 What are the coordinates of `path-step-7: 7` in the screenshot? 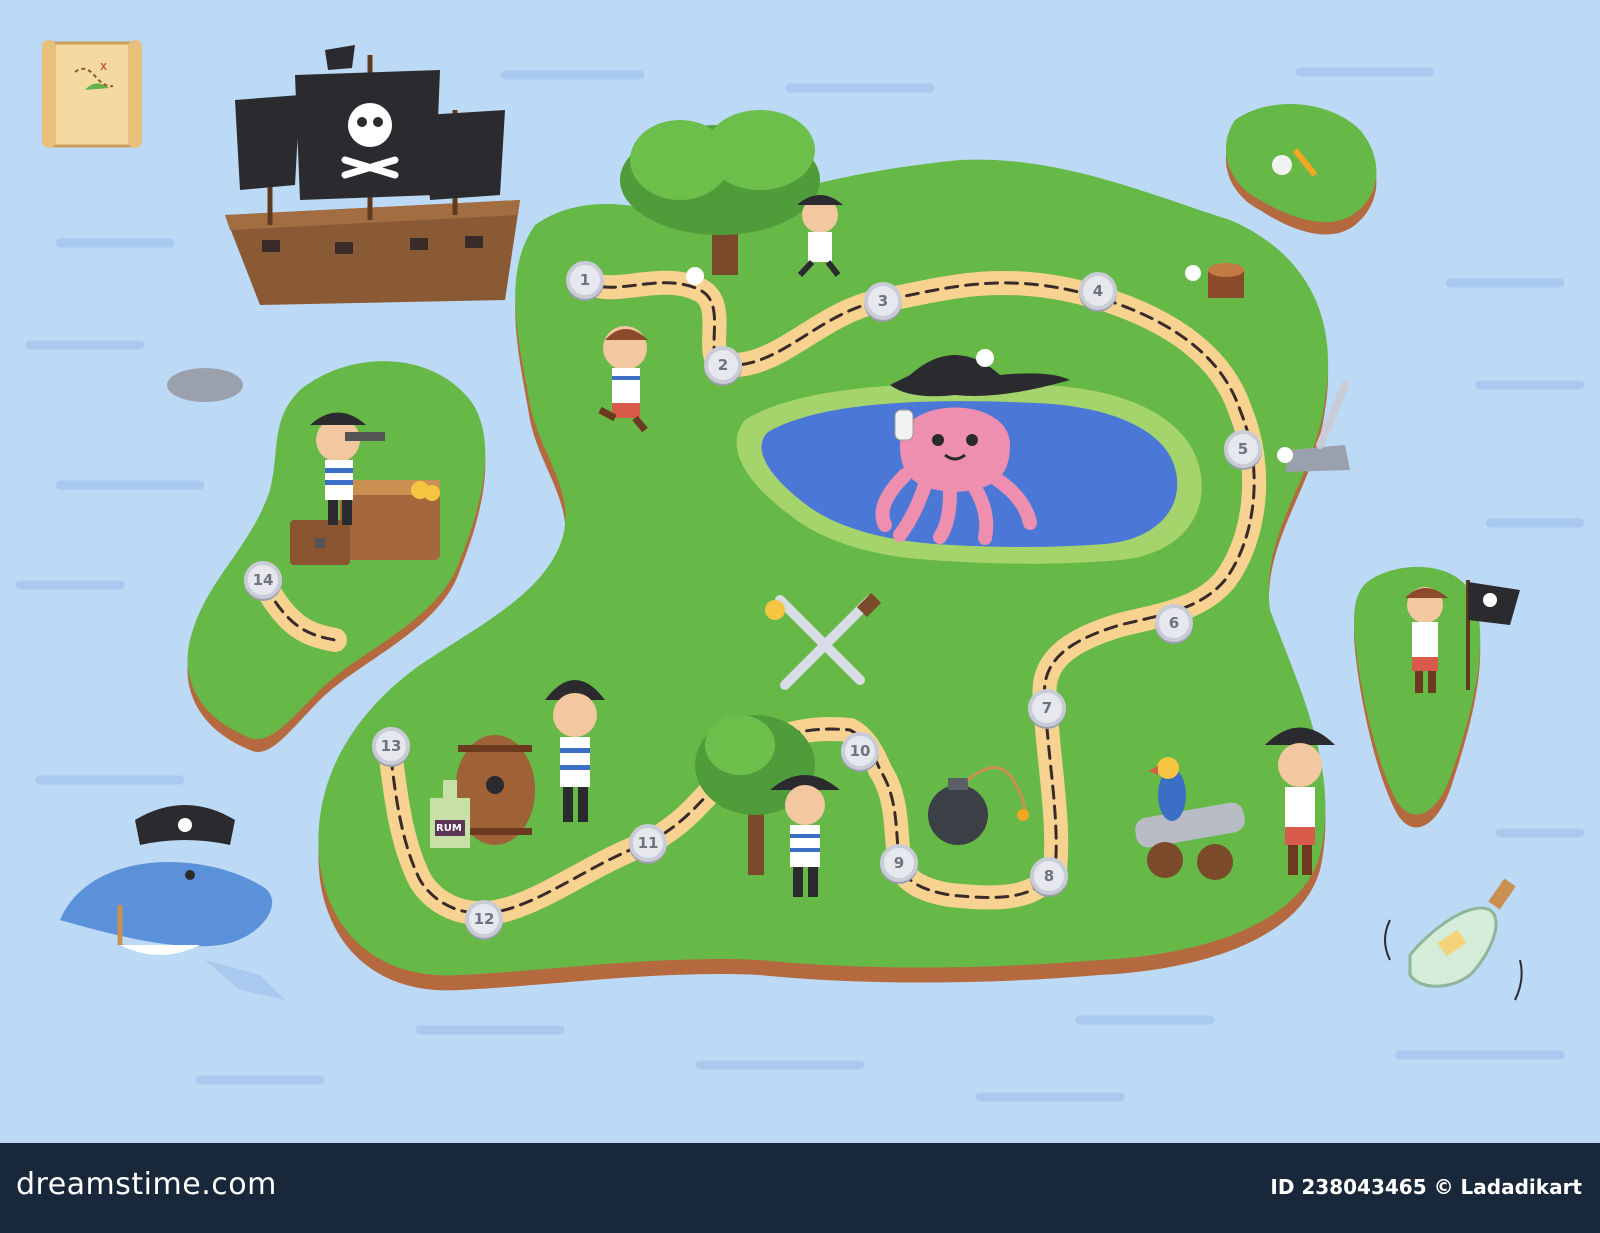 It's located at (1047, 708).